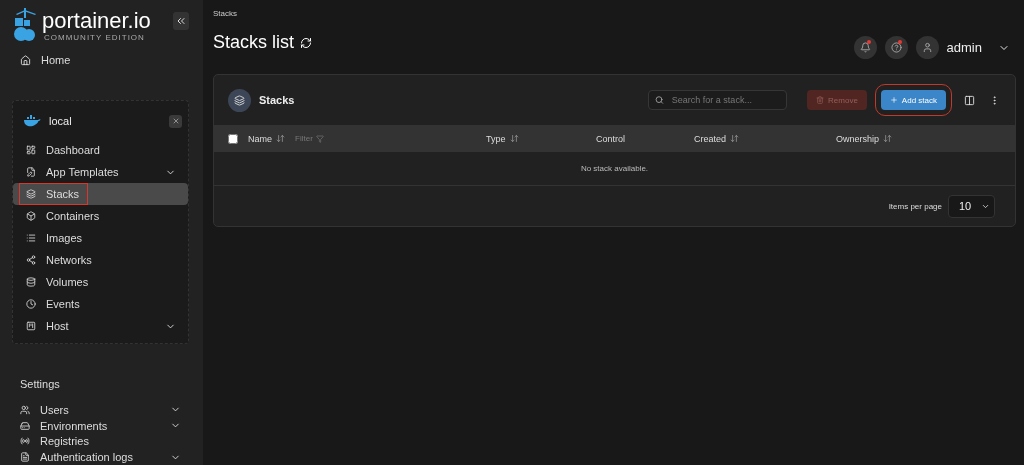 The width and height of the screenshot is (1024, 465). Describe the element at coordinates (233, 138) in the screenshot. I see `select-all-checkbox` at that location.